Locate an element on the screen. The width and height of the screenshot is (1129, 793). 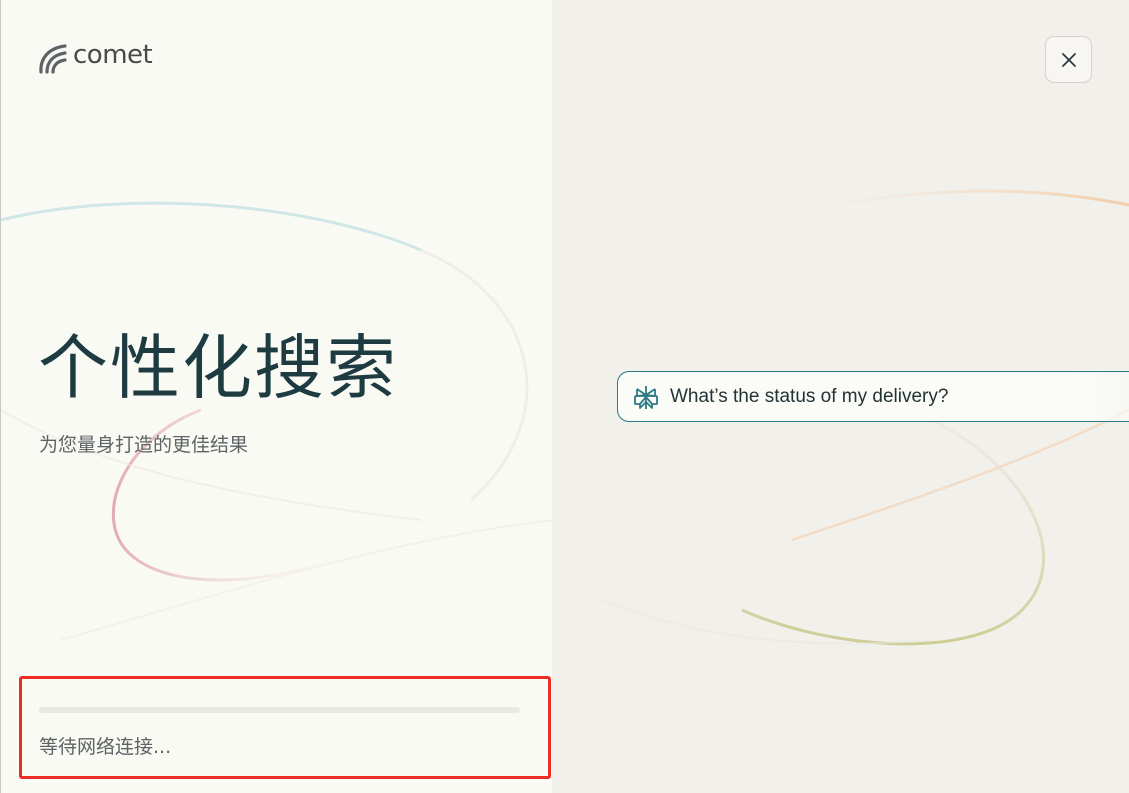
page-subtitle: 为您量身打造的更佳结果 is located at coordinates (144, 445).